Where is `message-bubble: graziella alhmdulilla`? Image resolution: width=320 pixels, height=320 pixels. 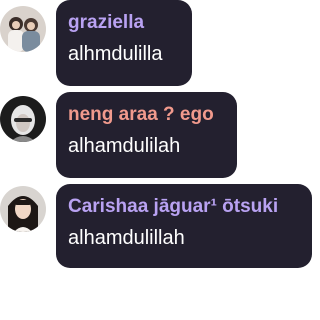
message-bubble: graziella alhmdulilla is located at coordinates (124, 43).